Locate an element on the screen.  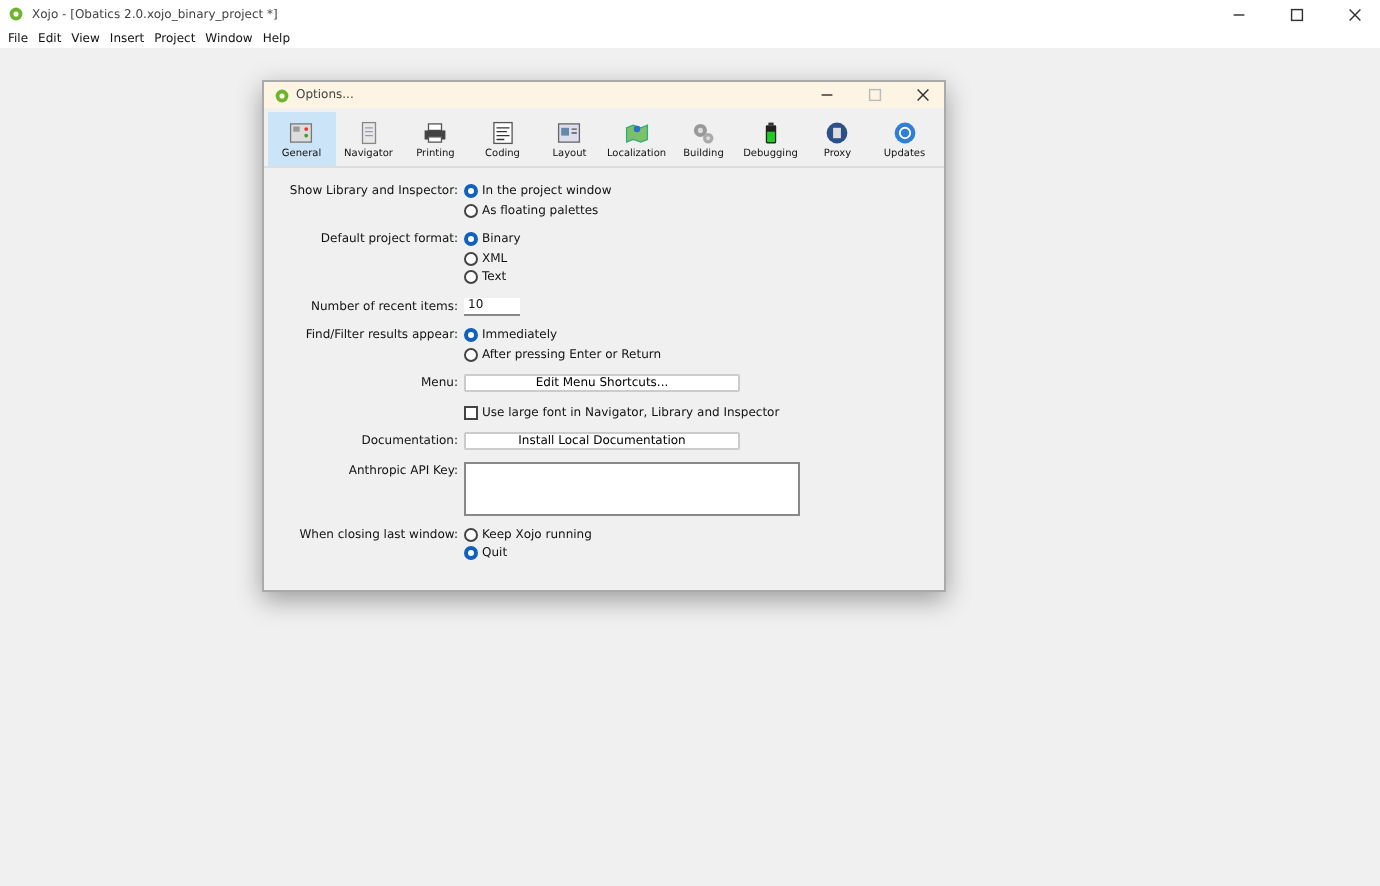
layout-icon is located at coordinates (569, 132).